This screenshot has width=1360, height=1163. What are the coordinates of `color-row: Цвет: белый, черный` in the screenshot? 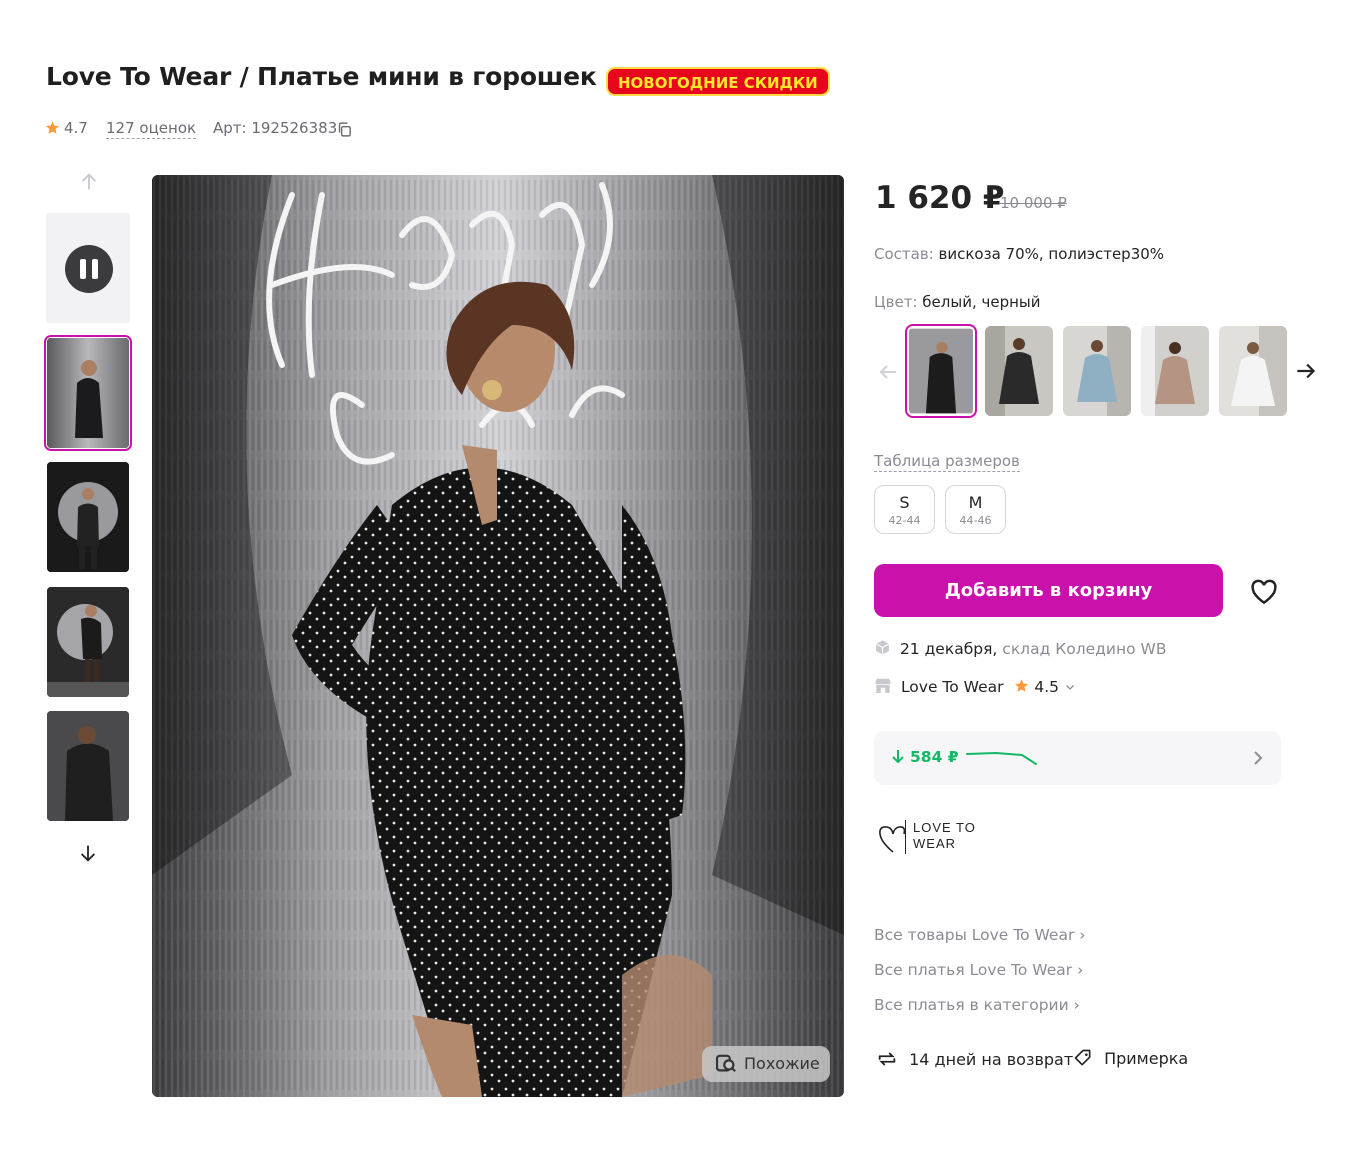 It's located at (957, 302).